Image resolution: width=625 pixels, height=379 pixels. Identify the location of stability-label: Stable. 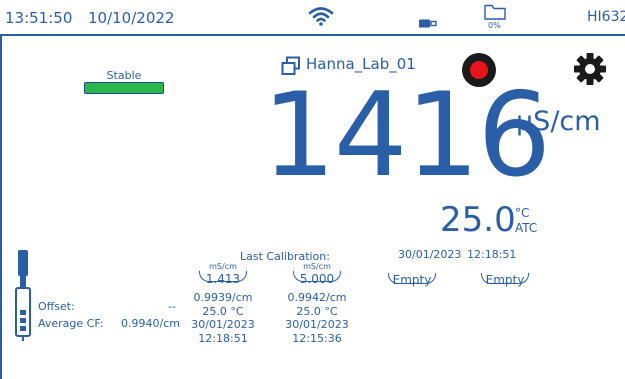
(124, 75).